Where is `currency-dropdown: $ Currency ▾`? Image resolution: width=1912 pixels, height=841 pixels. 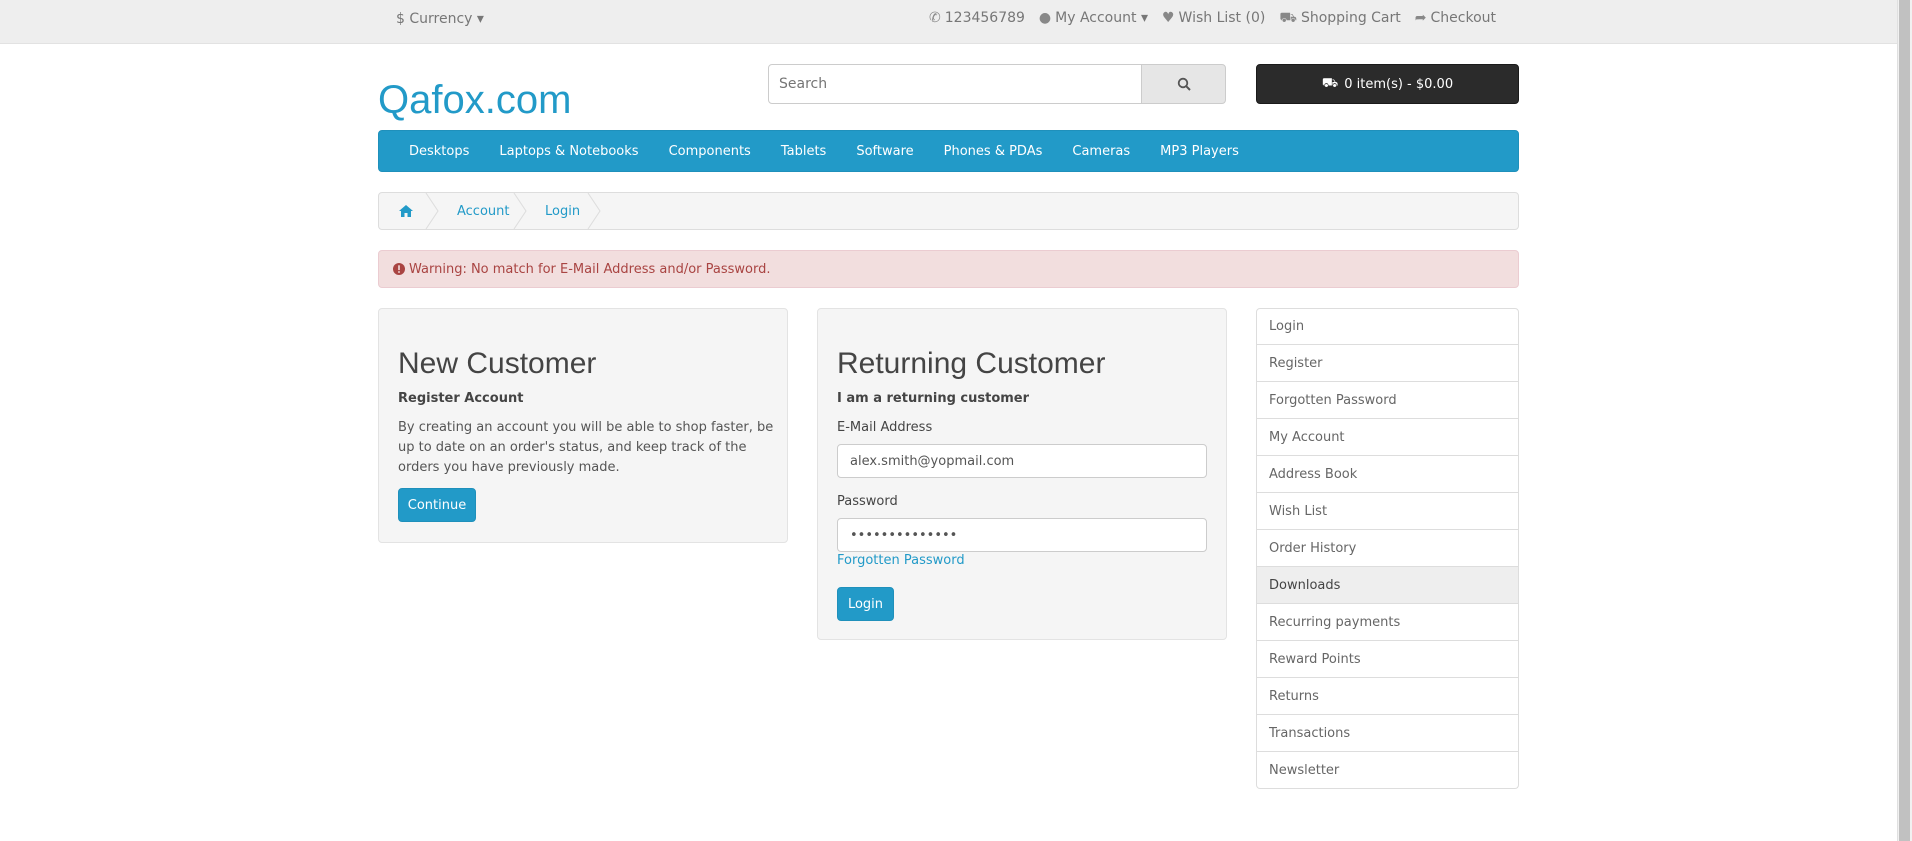
currency-dropdown: $ Currency ▾ is located at coordinates (440, 19).